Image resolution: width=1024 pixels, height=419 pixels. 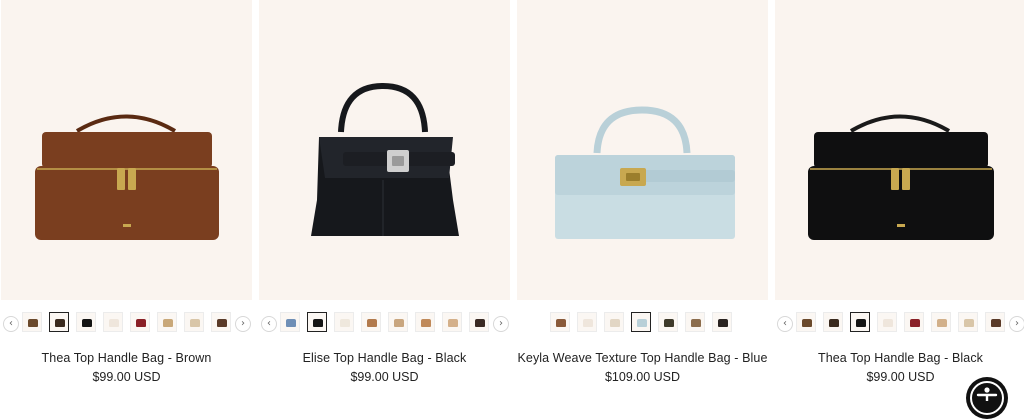 I want to click on accessibility-icon, so click(x=987, y=398).